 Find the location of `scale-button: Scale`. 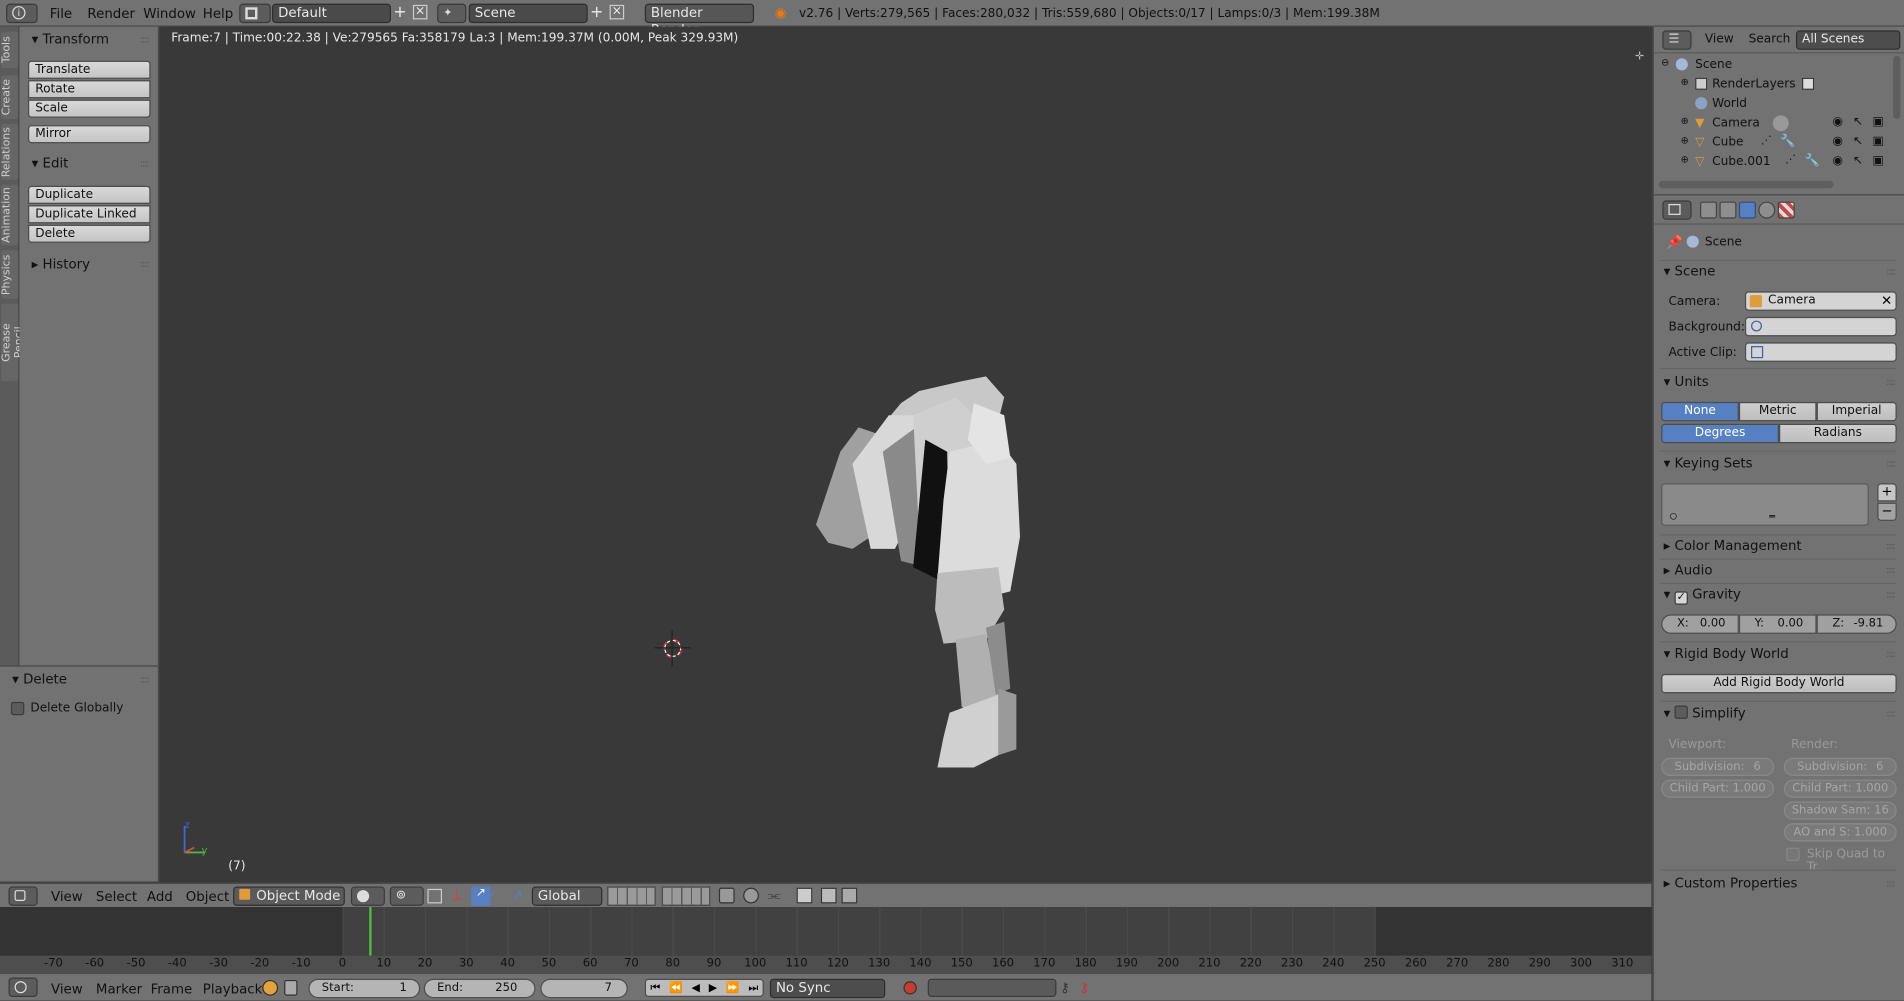

scale-button: Scale is located at coordinates (89, 108).